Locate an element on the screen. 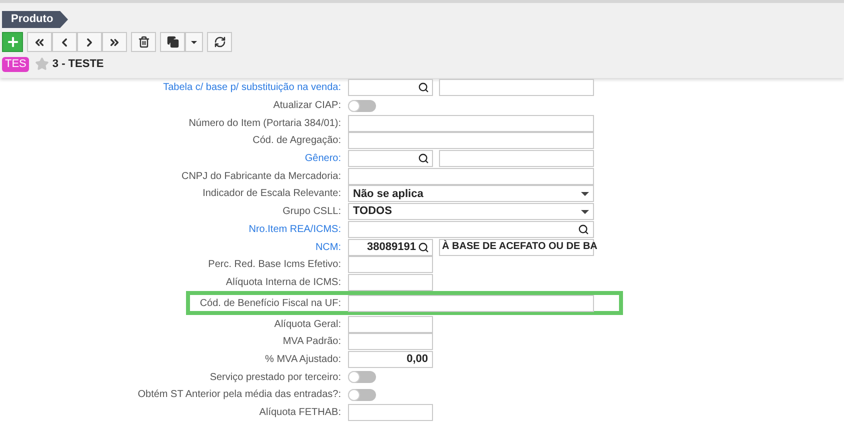 This screenshot has height=424, width=844. field-link: NCM: is located at coordinates (328, 247).